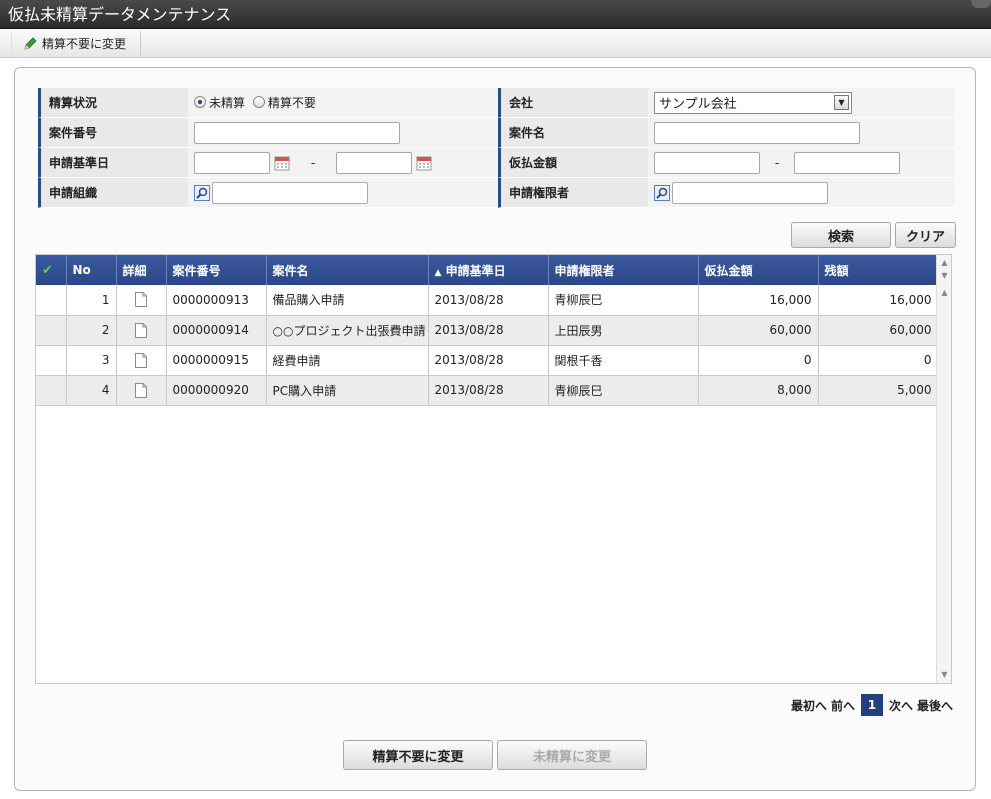  What do you see at coordinates (374, 162) in the screenshot?
I see `base-date-to-input` at bounding box center [374, 162].